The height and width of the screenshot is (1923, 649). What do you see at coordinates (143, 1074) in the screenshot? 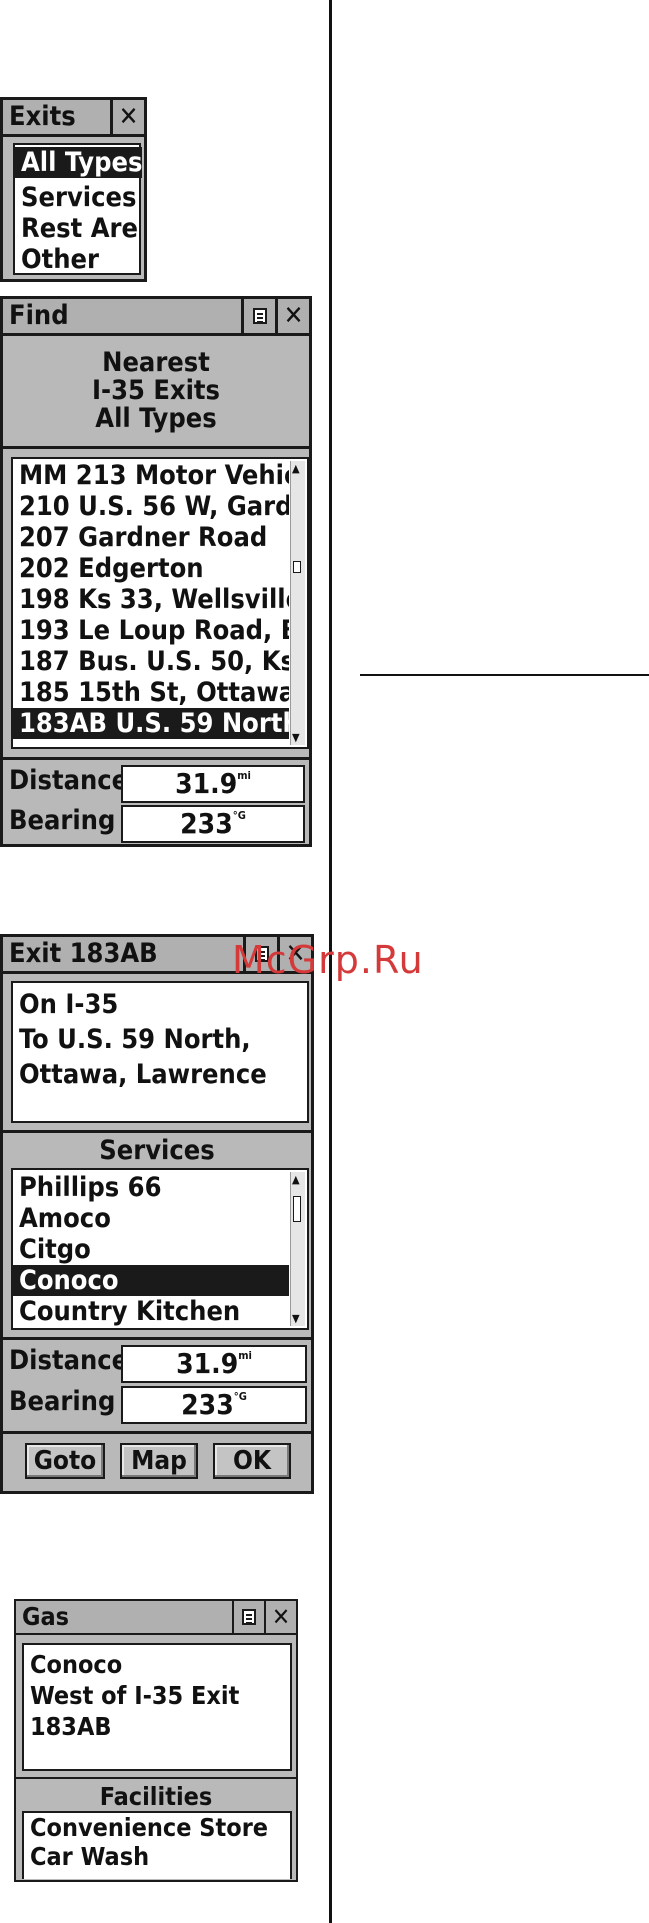
I see `description-line: Ottawa, Lawrence` at bounding box center [143, 1074].